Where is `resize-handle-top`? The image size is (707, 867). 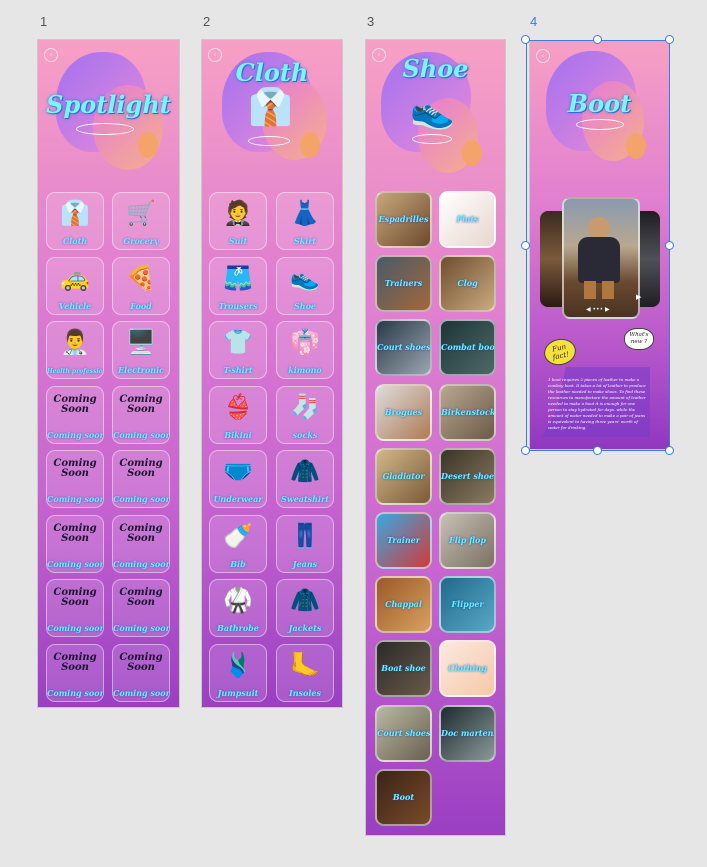
resize-handle-top is located at coordinates (597, 39).